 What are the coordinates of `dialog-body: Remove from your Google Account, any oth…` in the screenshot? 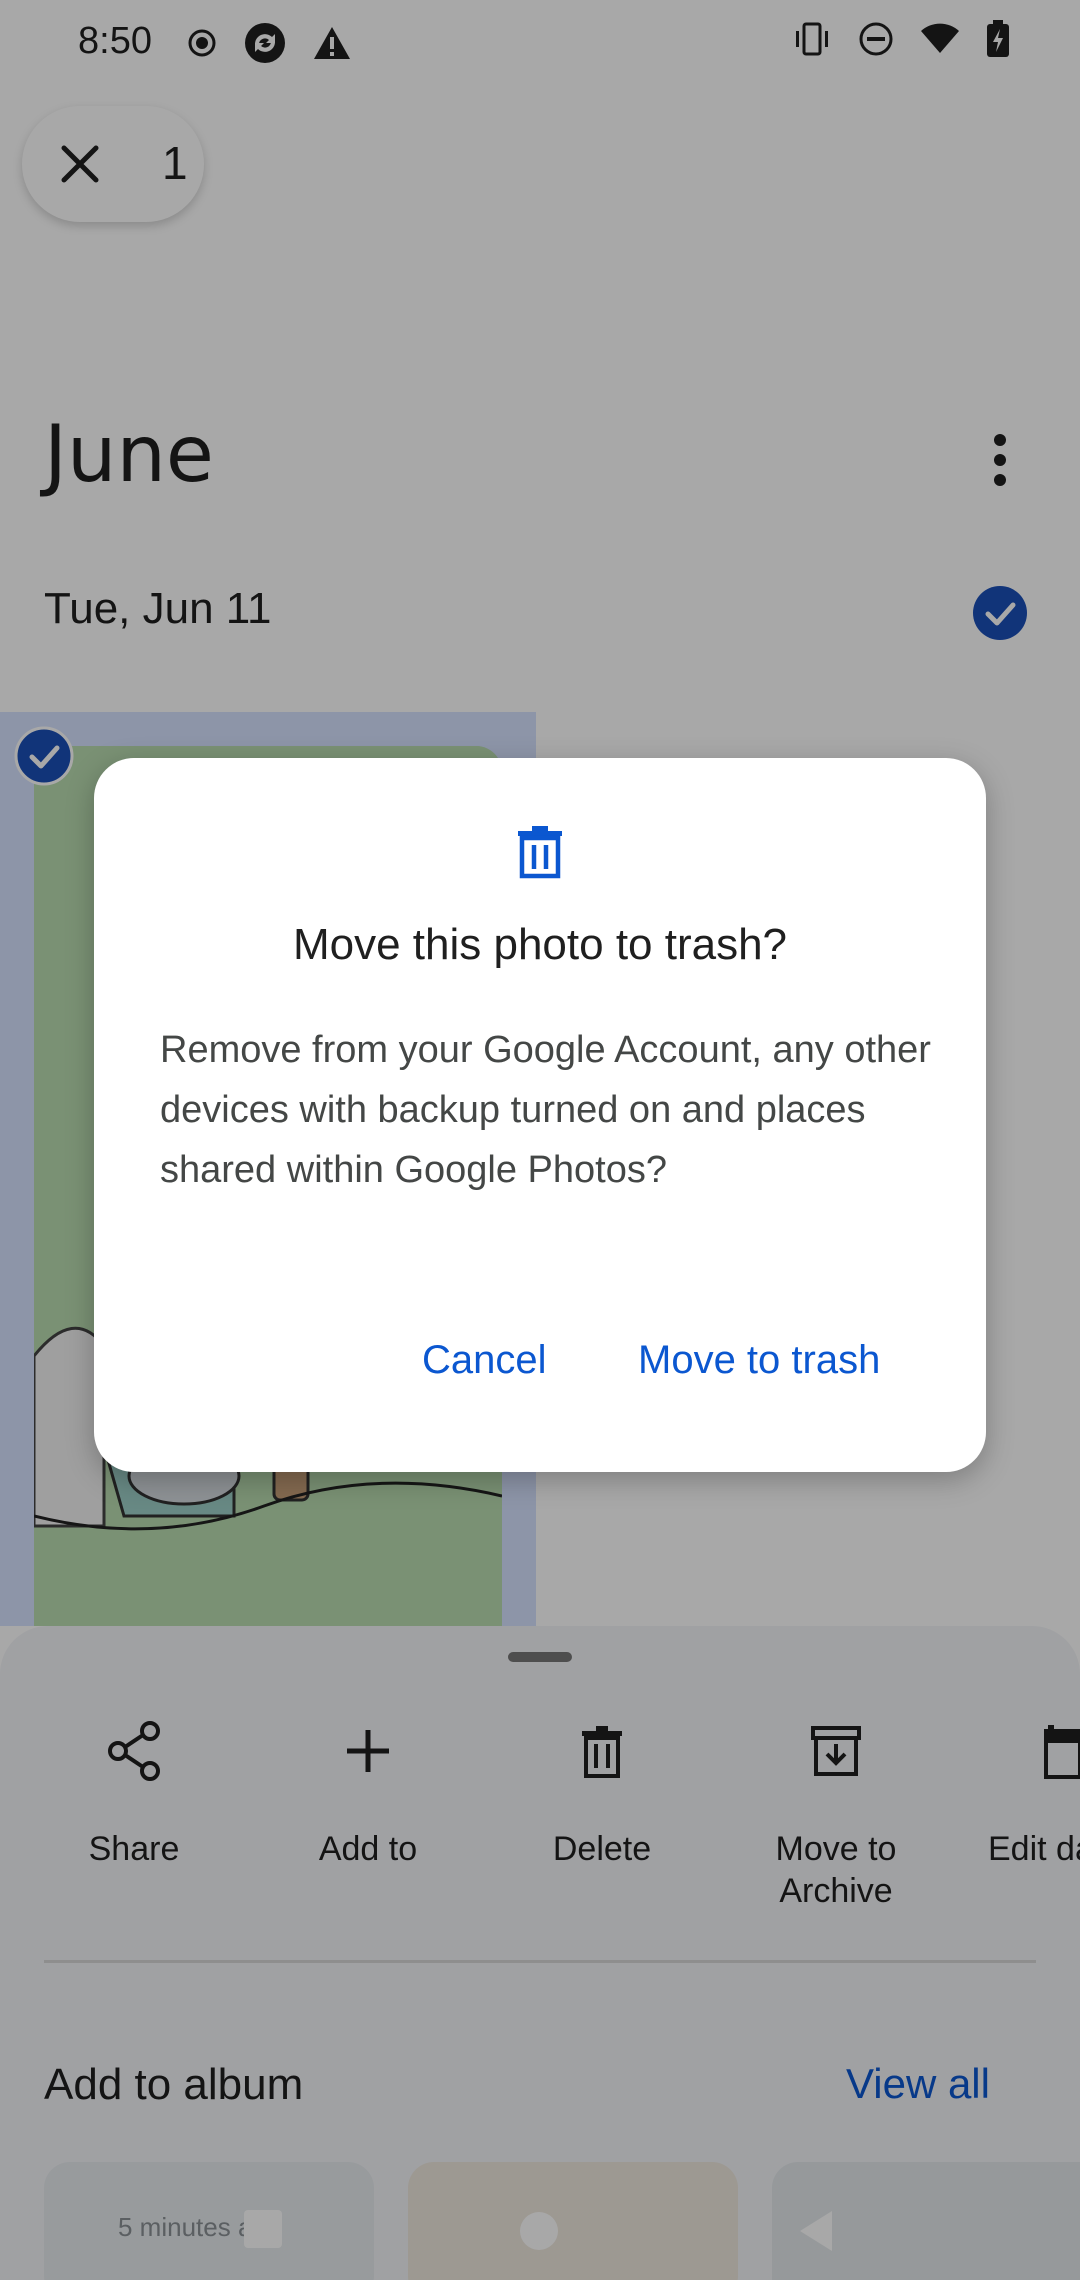 It's located at (545, 1110).